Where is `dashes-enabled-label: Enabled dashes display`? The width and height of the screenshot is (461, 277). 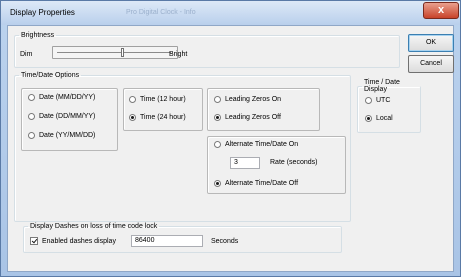
dashes-enabled-label: Enabled dashes display is located at coordinates (79, 241).